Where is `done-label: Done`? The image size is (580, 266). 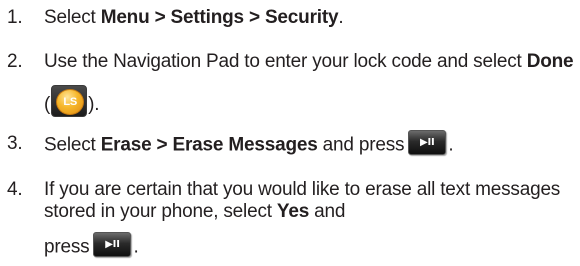 done-label: Done is located at coordinates (550, 61).